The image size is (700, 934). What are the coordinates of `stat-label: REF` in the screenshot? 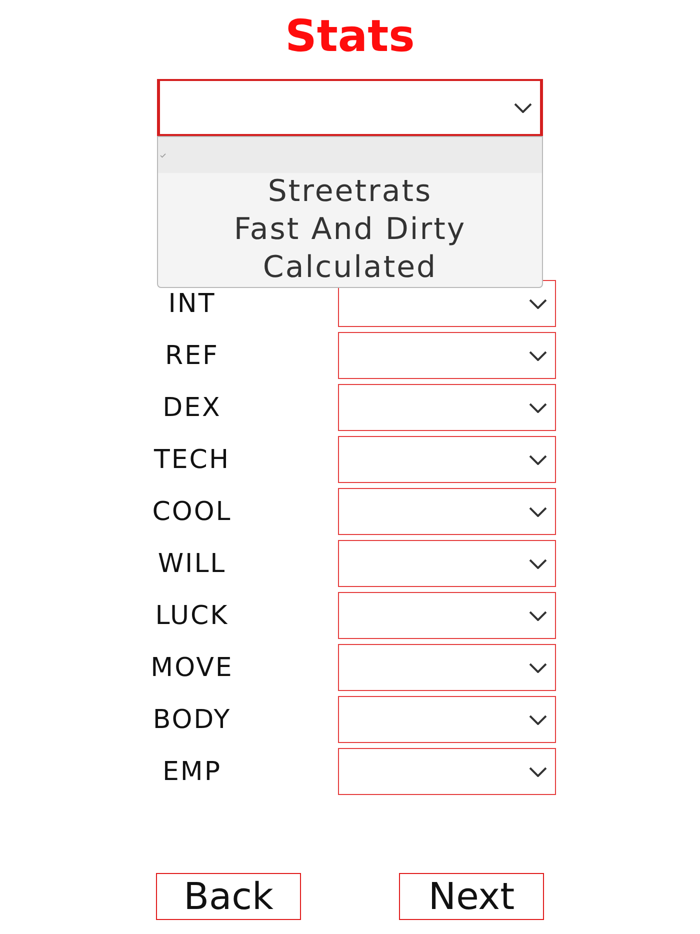 It's located at (192, 355).